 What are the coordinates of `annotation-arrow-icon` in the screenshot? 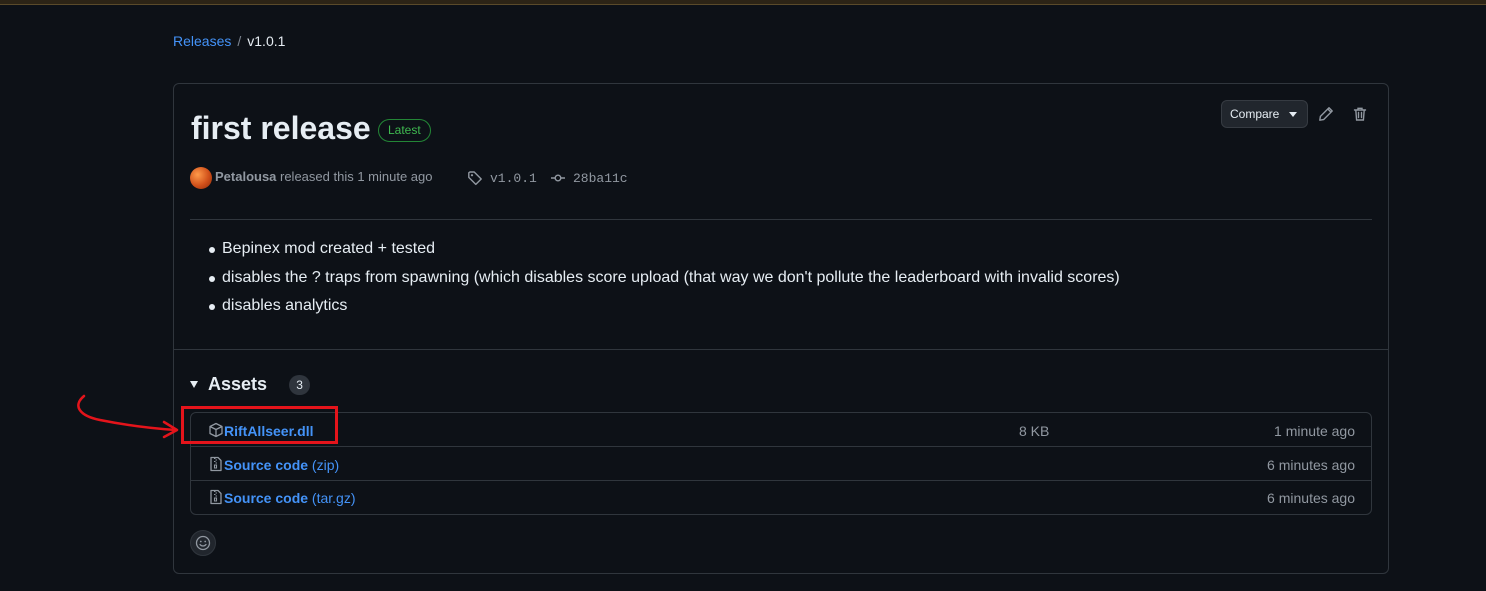 It's located at (128, 416).